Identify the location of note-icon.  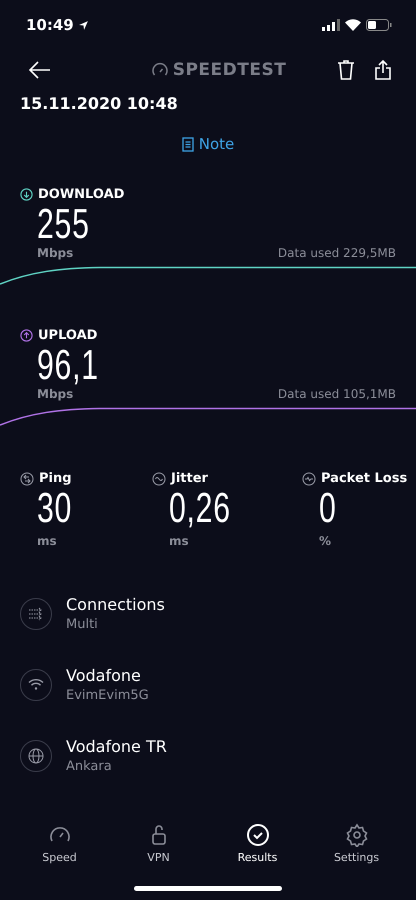
(188, 144).